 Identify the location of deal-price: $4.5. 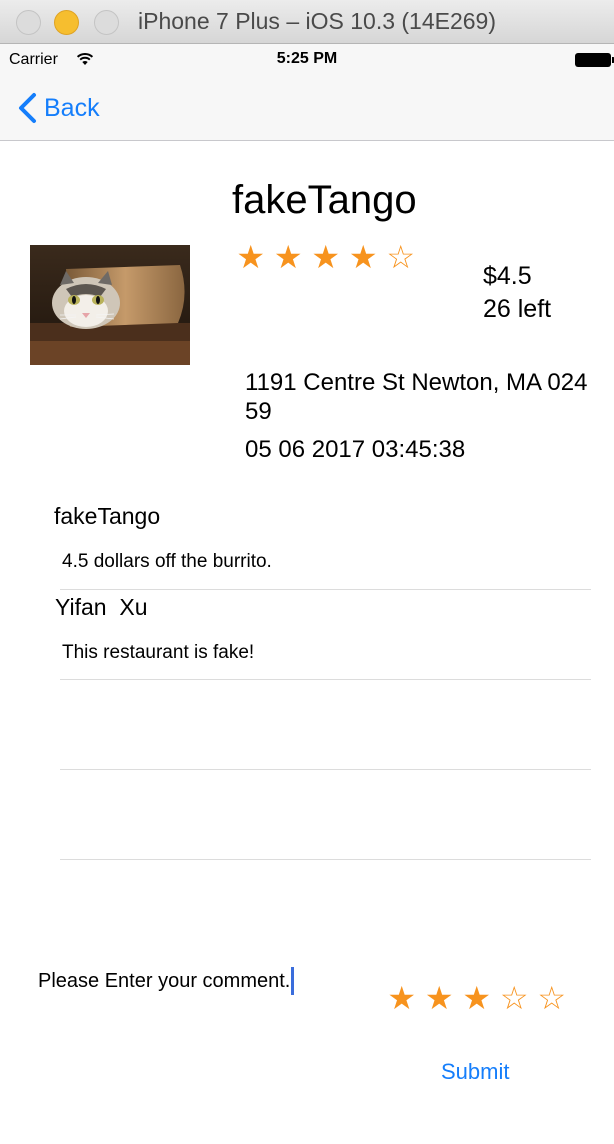
(507, 276).